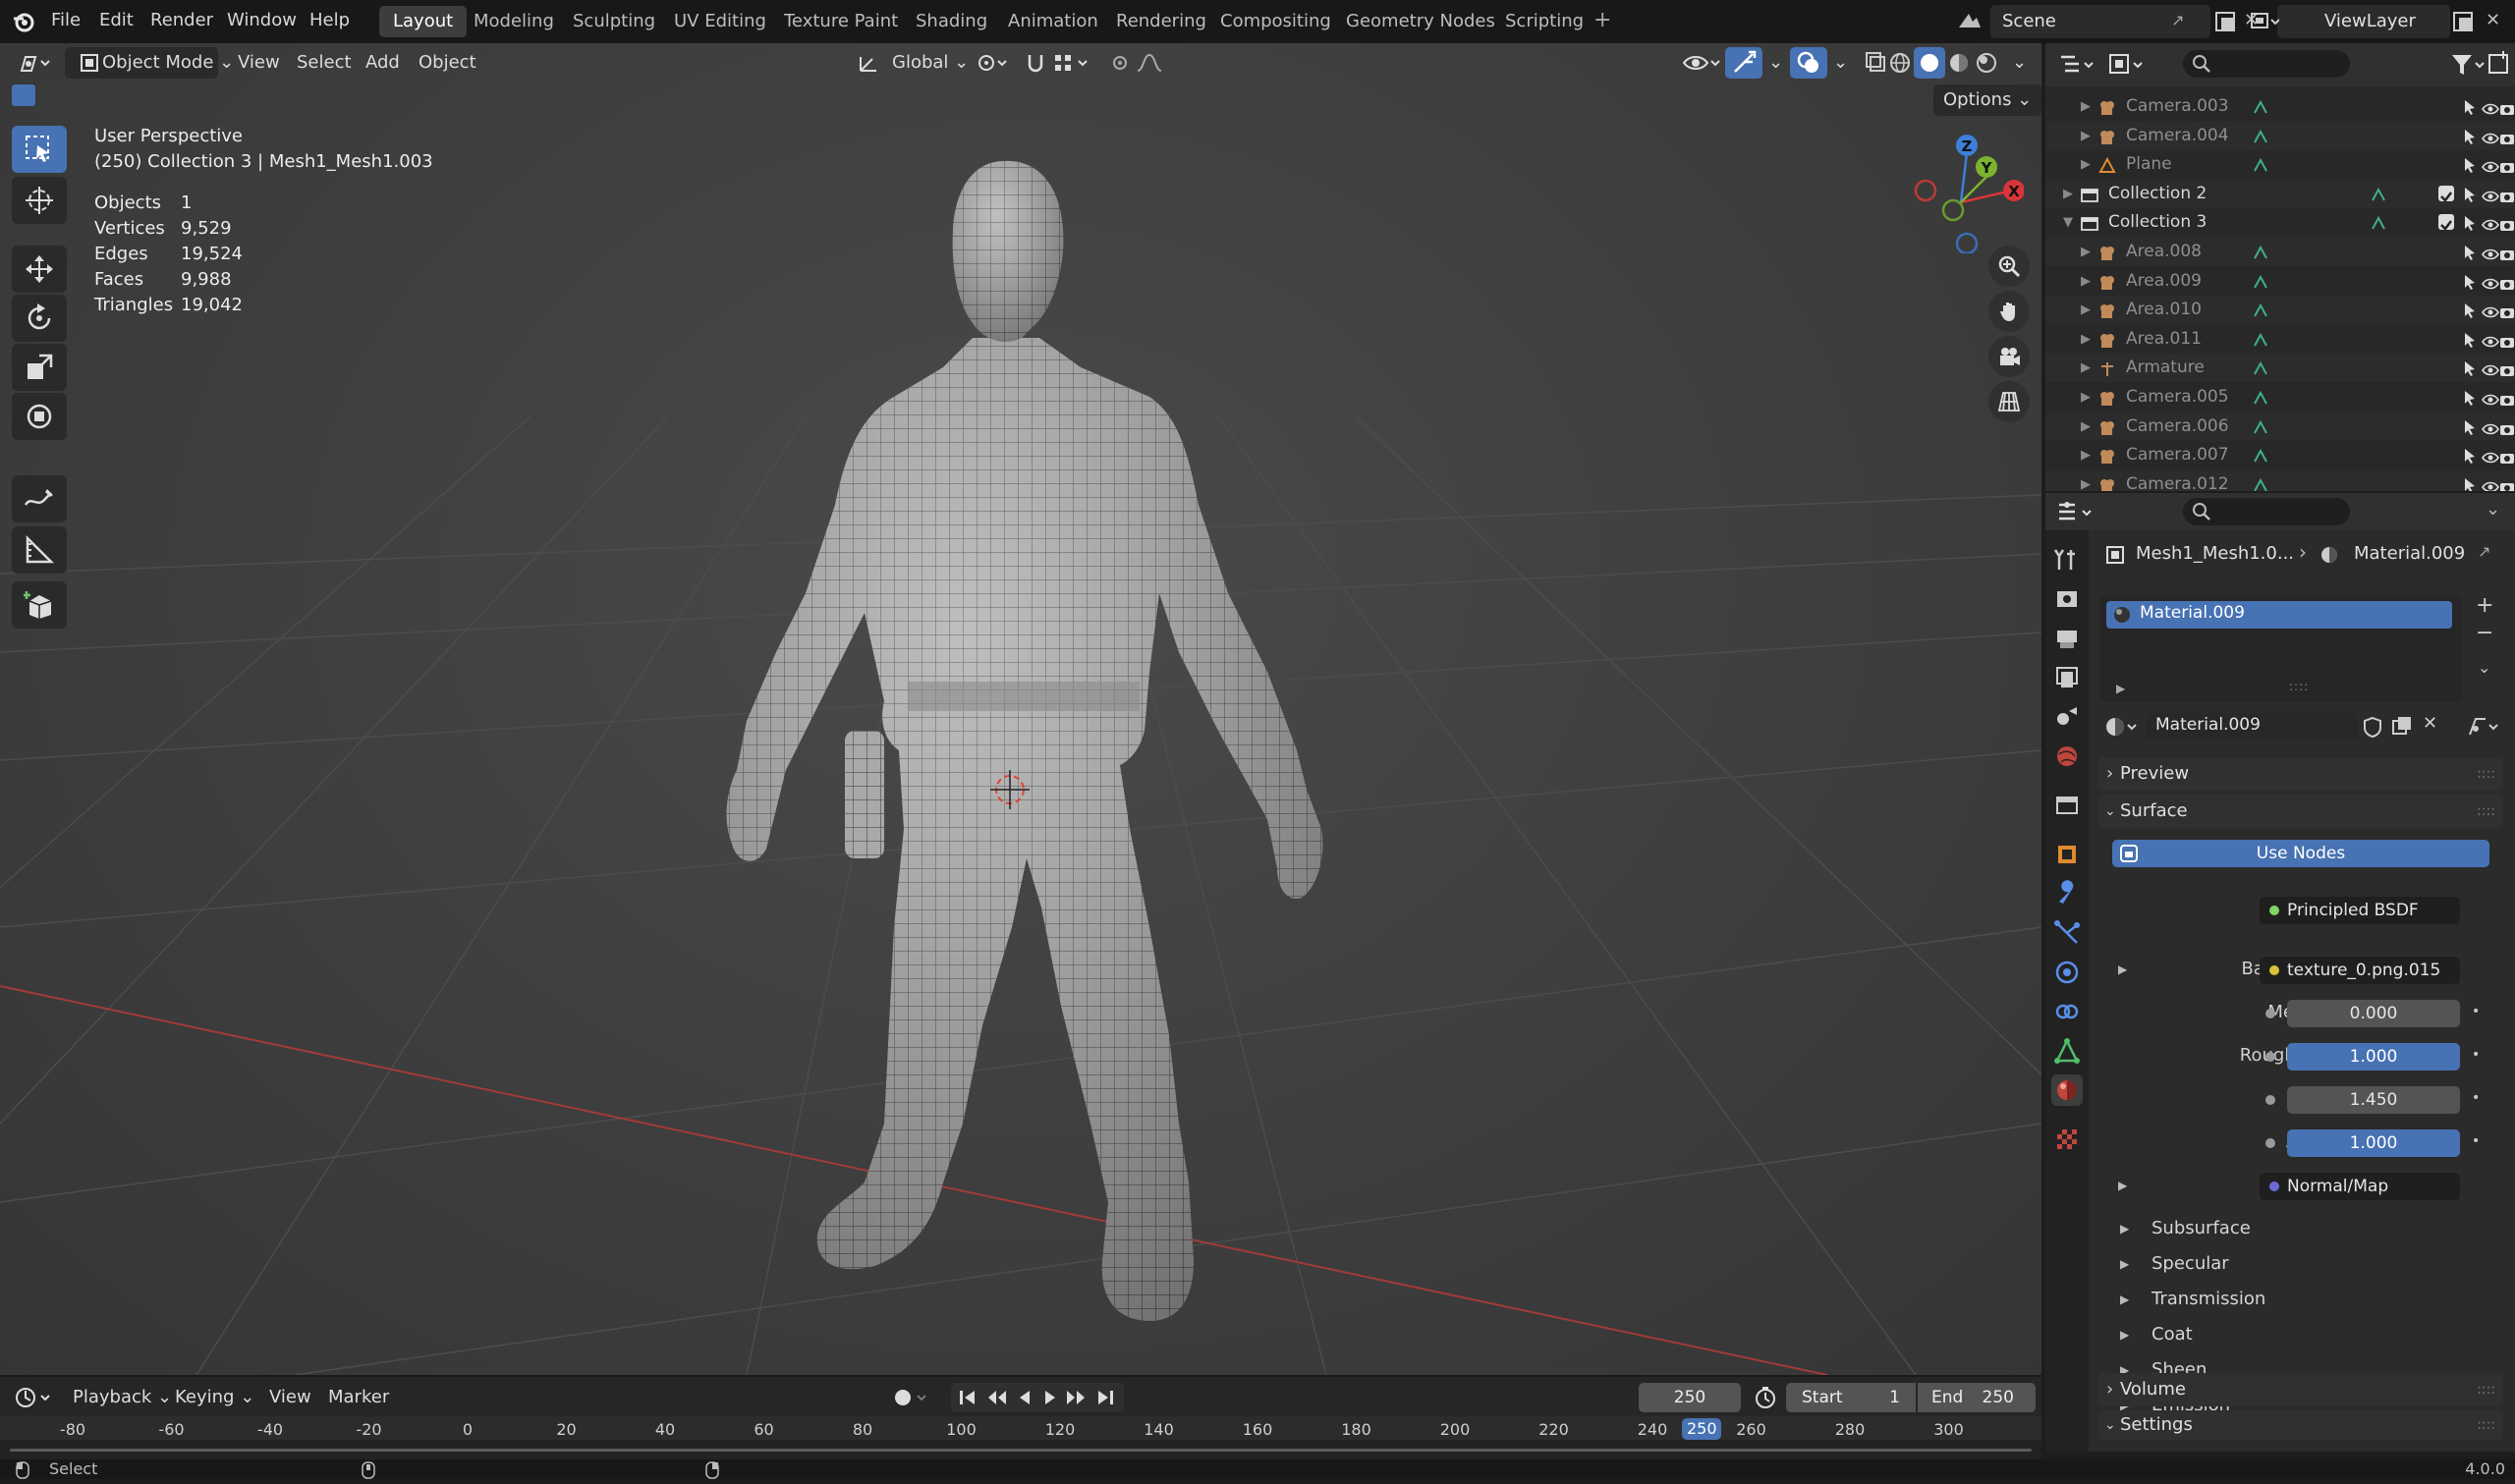 This screenshot has height=1484, width=2515. What do you see at coordinates (2300, 1389) in the screenshot?
I see `volume-panel-header: › Volume ::::` at bounding box center [2300, 1389].